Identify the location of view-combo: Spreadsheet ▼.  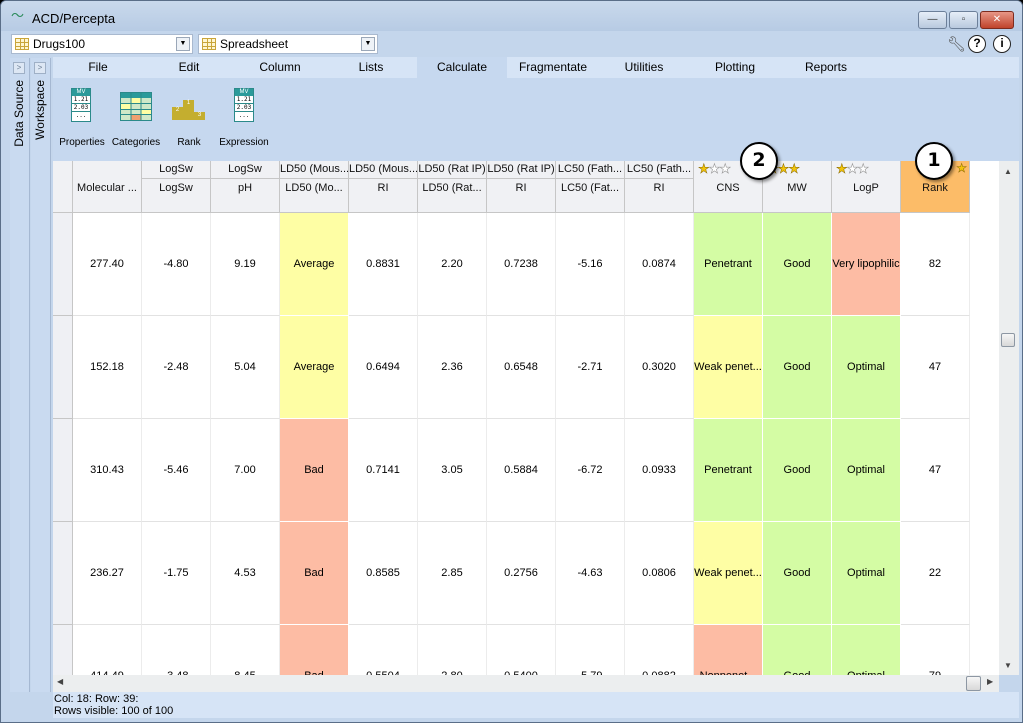
(288, 44).